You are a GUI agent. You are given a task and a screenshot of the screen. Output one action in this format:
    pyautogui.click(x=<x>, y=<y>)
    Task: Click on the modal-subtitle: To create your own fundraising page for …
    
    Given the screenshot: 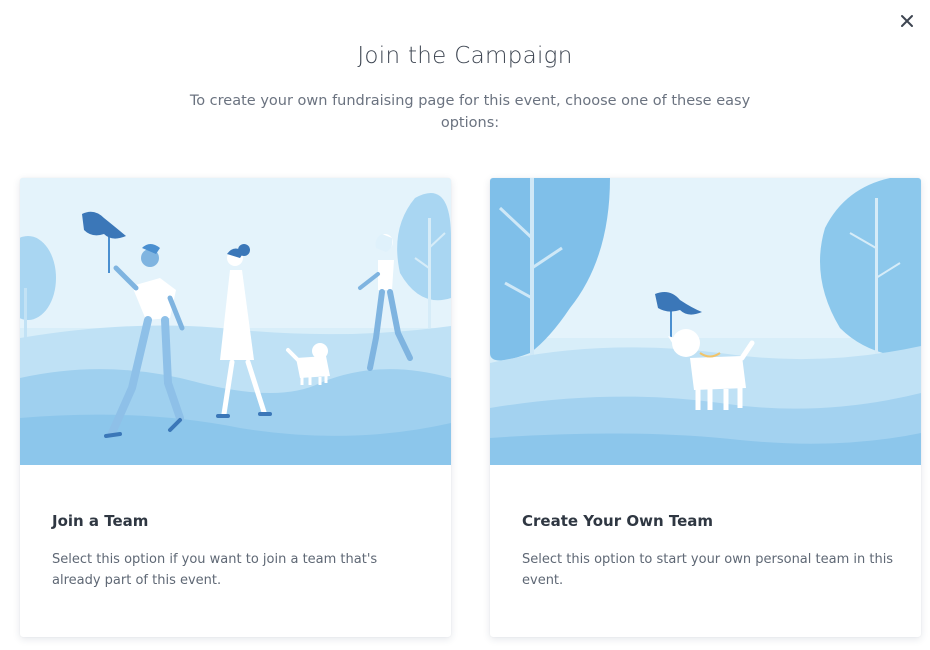 What is the action you would take?
    pyautogui.click(x=470, y=112)
    